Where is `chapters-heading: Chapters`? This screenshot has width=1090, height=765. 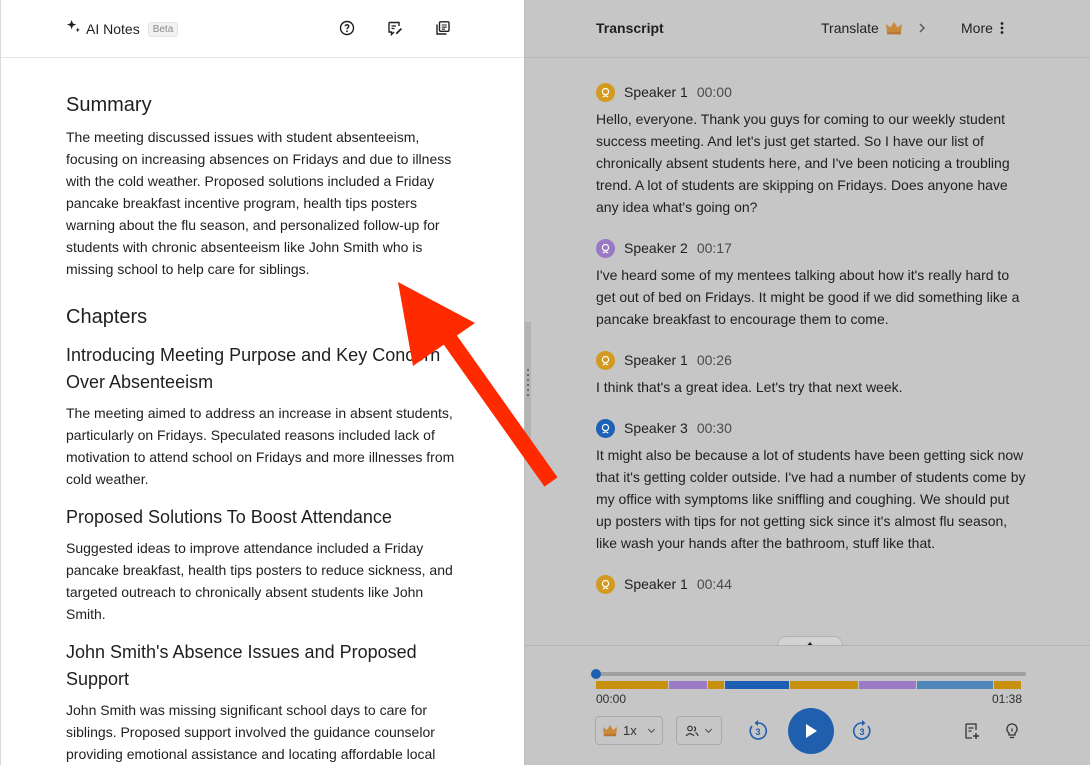 chapters-heading: Chapters is located at coordinates (107, 317).